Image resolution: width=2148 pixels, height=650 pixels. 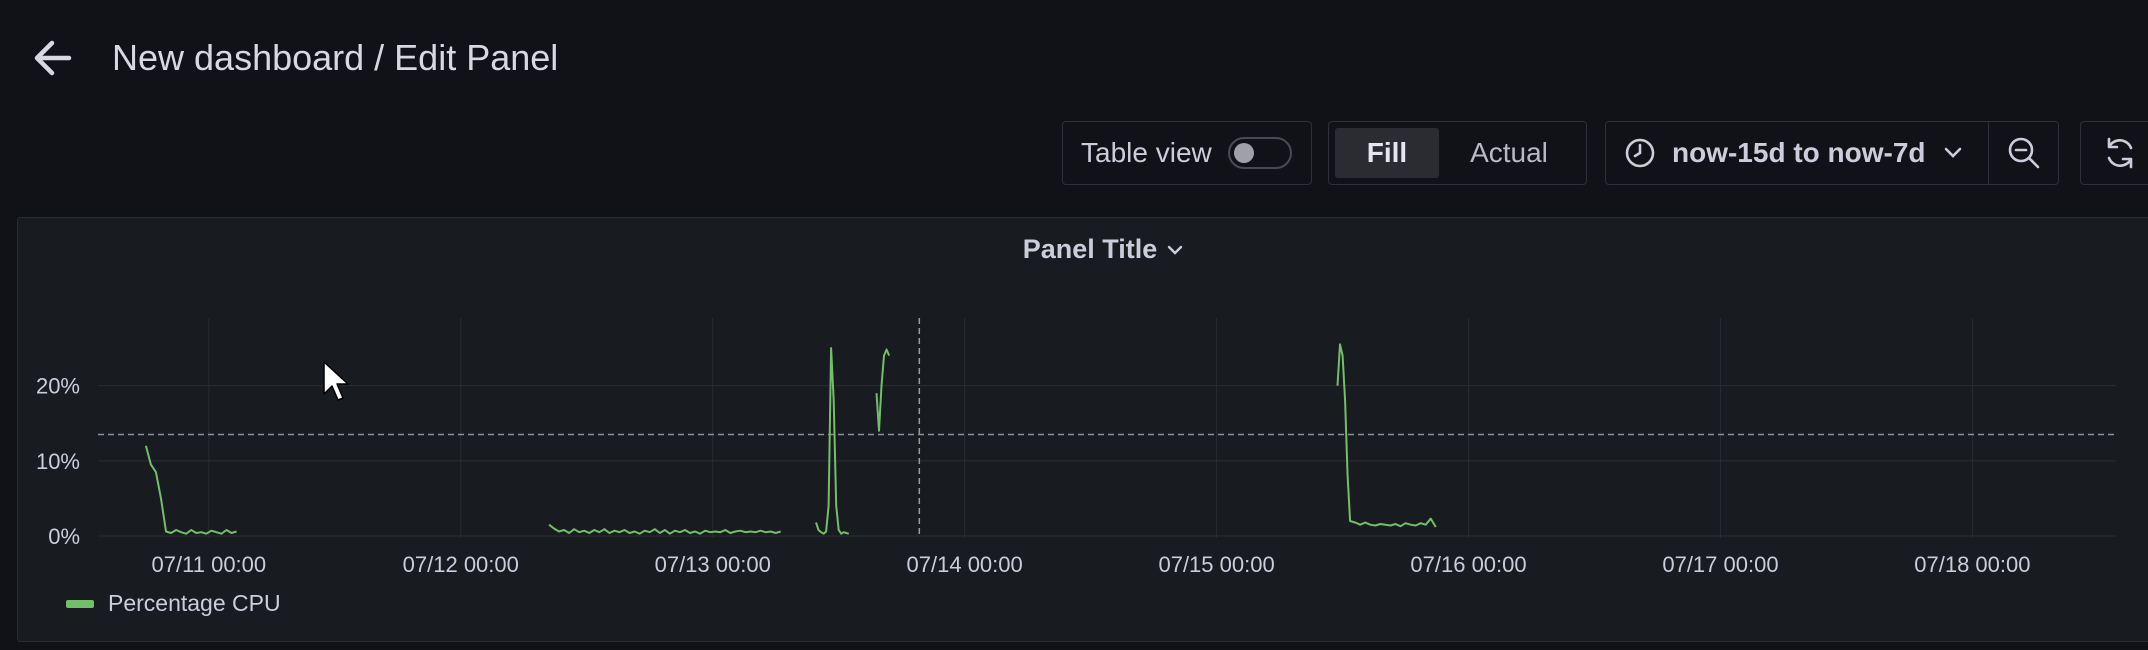 I want to click on back-button, so click(x=52, y=58).